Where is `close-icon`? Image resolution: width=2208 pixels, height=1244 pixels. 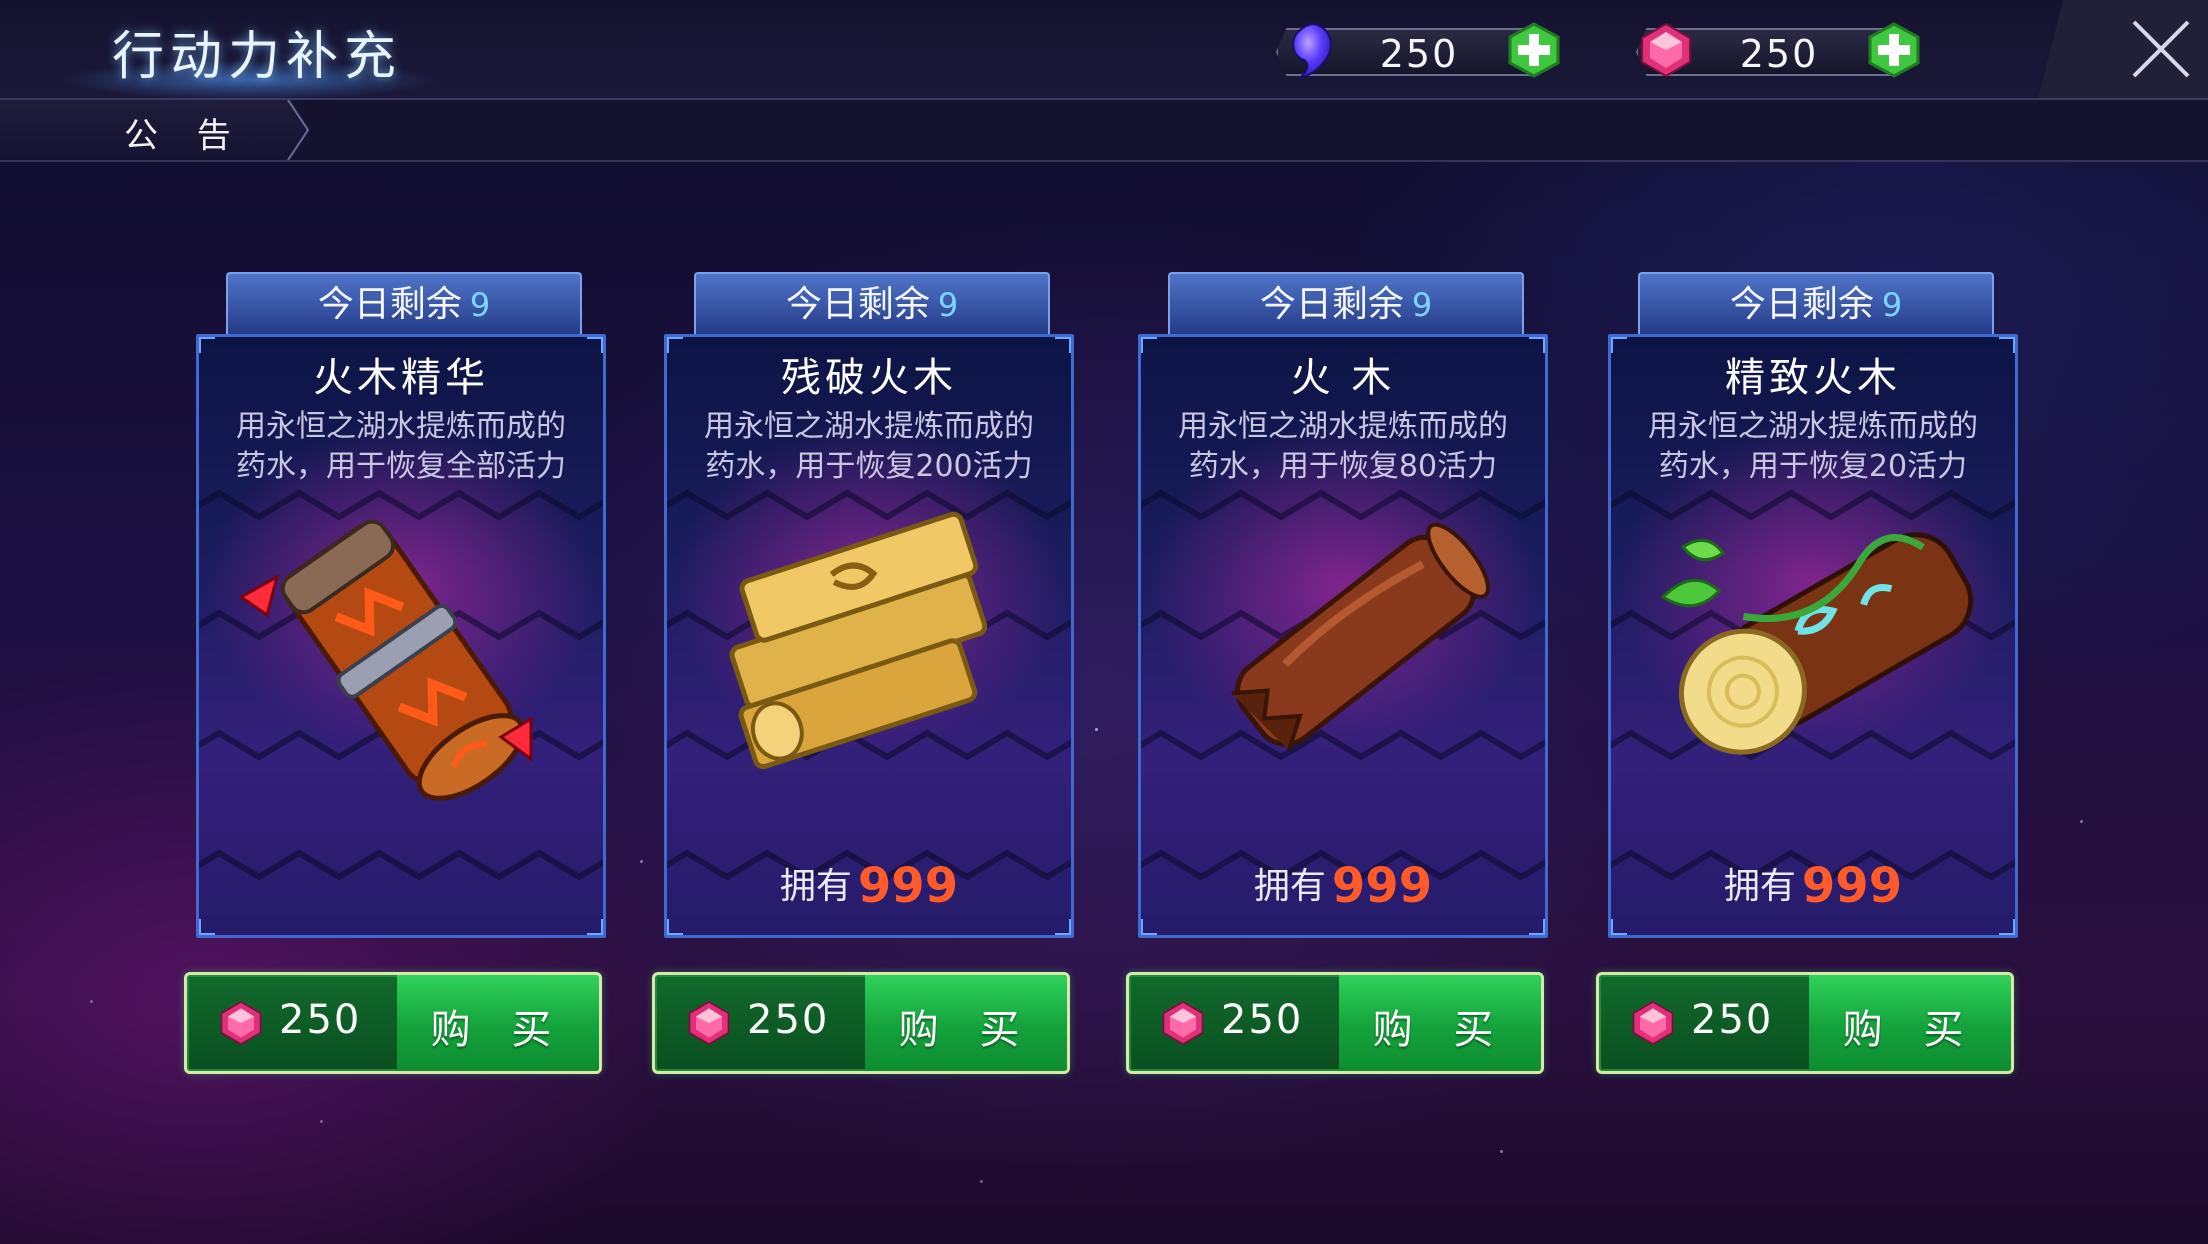
close-icon is located at coordinates (2161, 49).